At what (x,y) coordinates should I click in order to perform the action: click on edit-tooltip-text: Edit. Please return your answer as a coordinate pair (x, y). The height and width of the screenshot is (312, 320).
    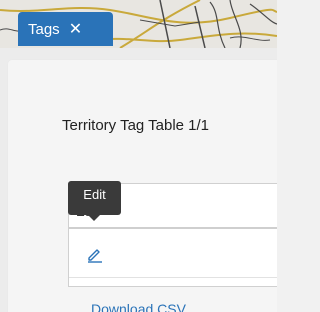
    Looking at the image, I should click on (94, 194).